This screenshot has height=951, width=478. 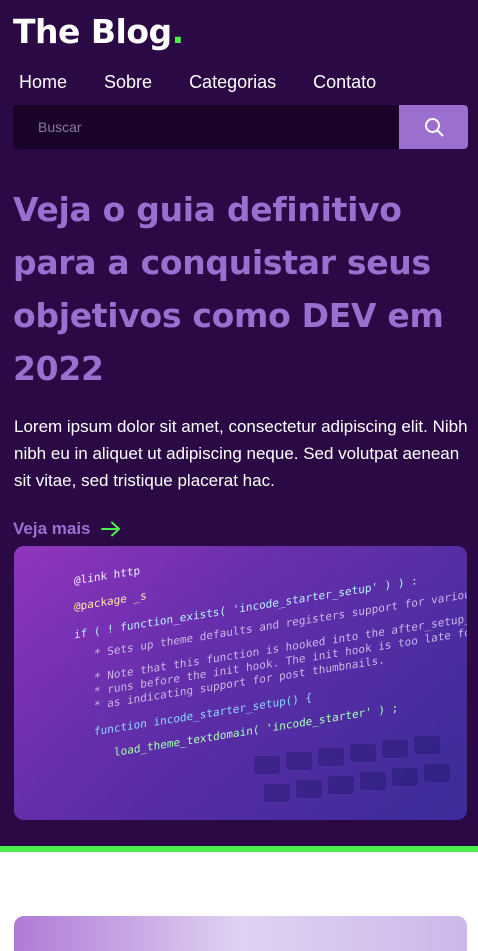 I want to click on search-button, so click(x=433, y=127).